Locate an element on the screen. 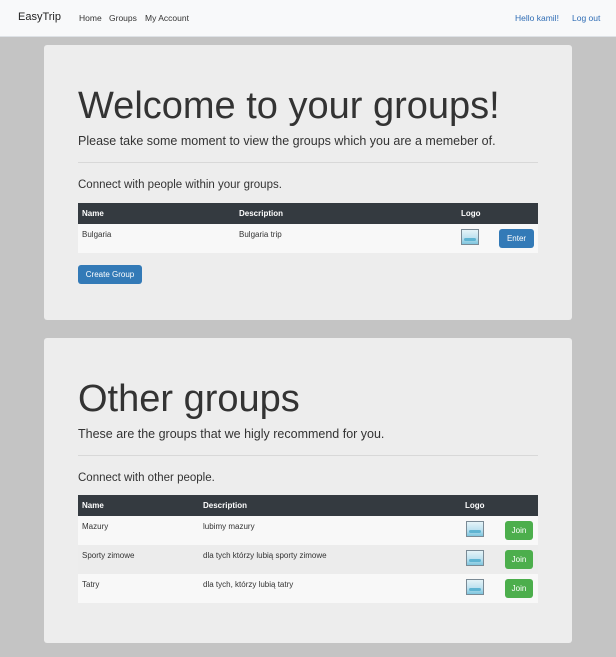 Image resolution: width=616 pixels, height=657 pixels. group-name: Mazury is located at coordinates (95, 526).